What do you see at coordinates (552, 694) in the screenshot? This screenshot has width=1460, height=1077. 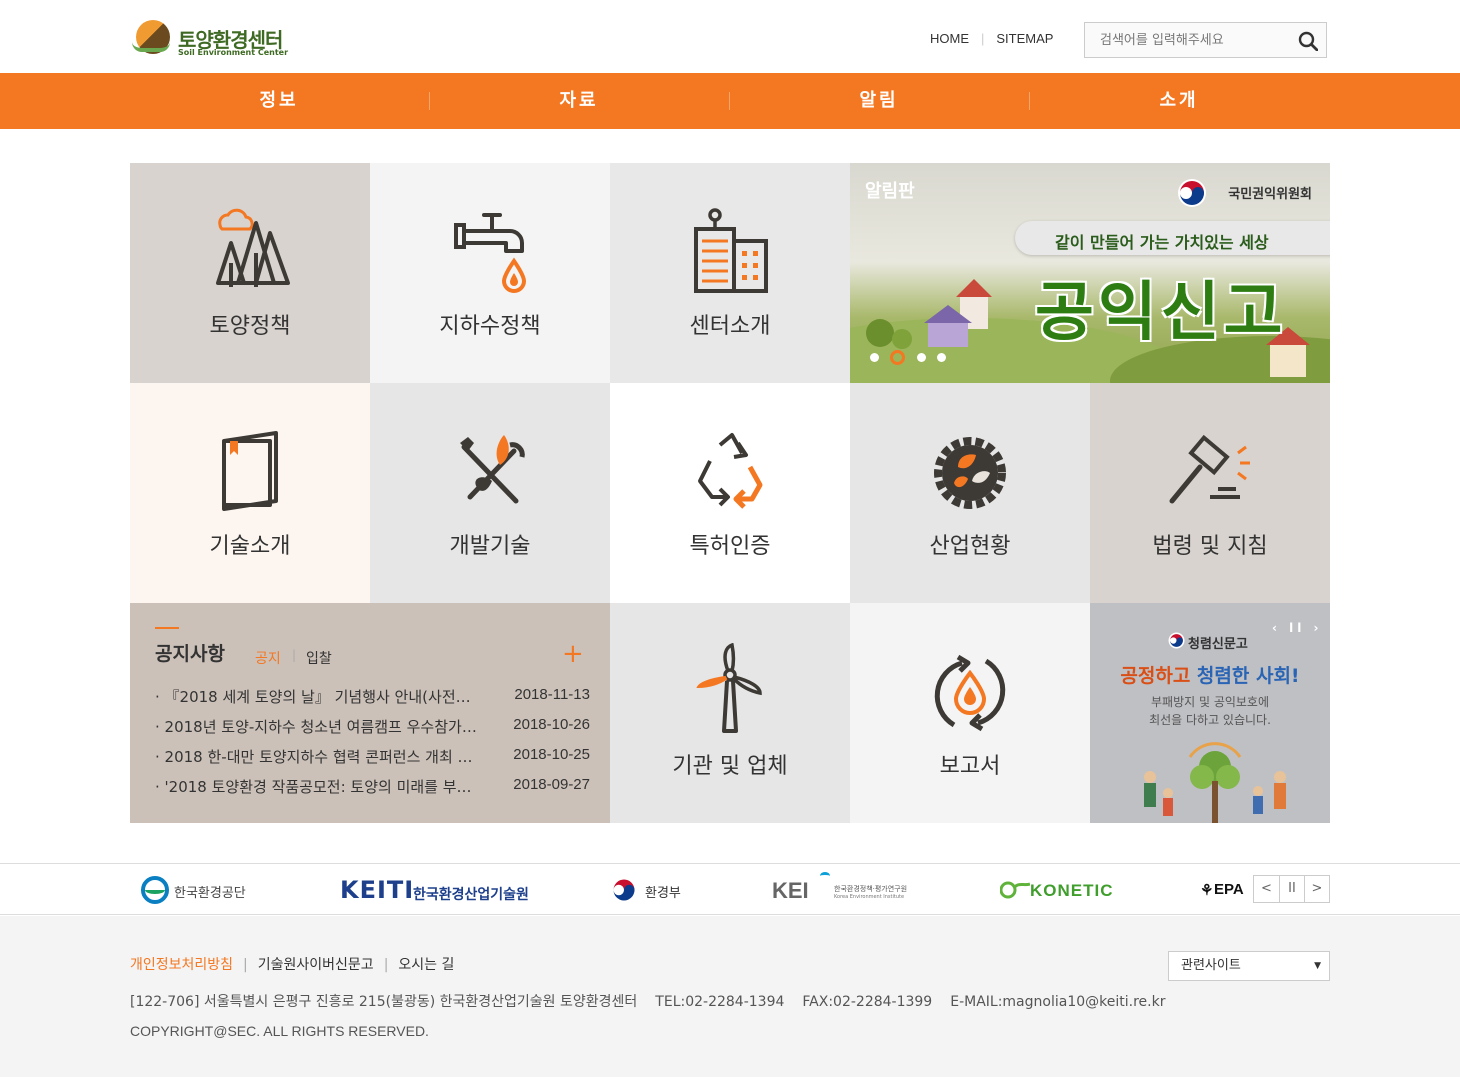 I see `notice-item-date: 2018-11-13` at bounding box center [552, 694].